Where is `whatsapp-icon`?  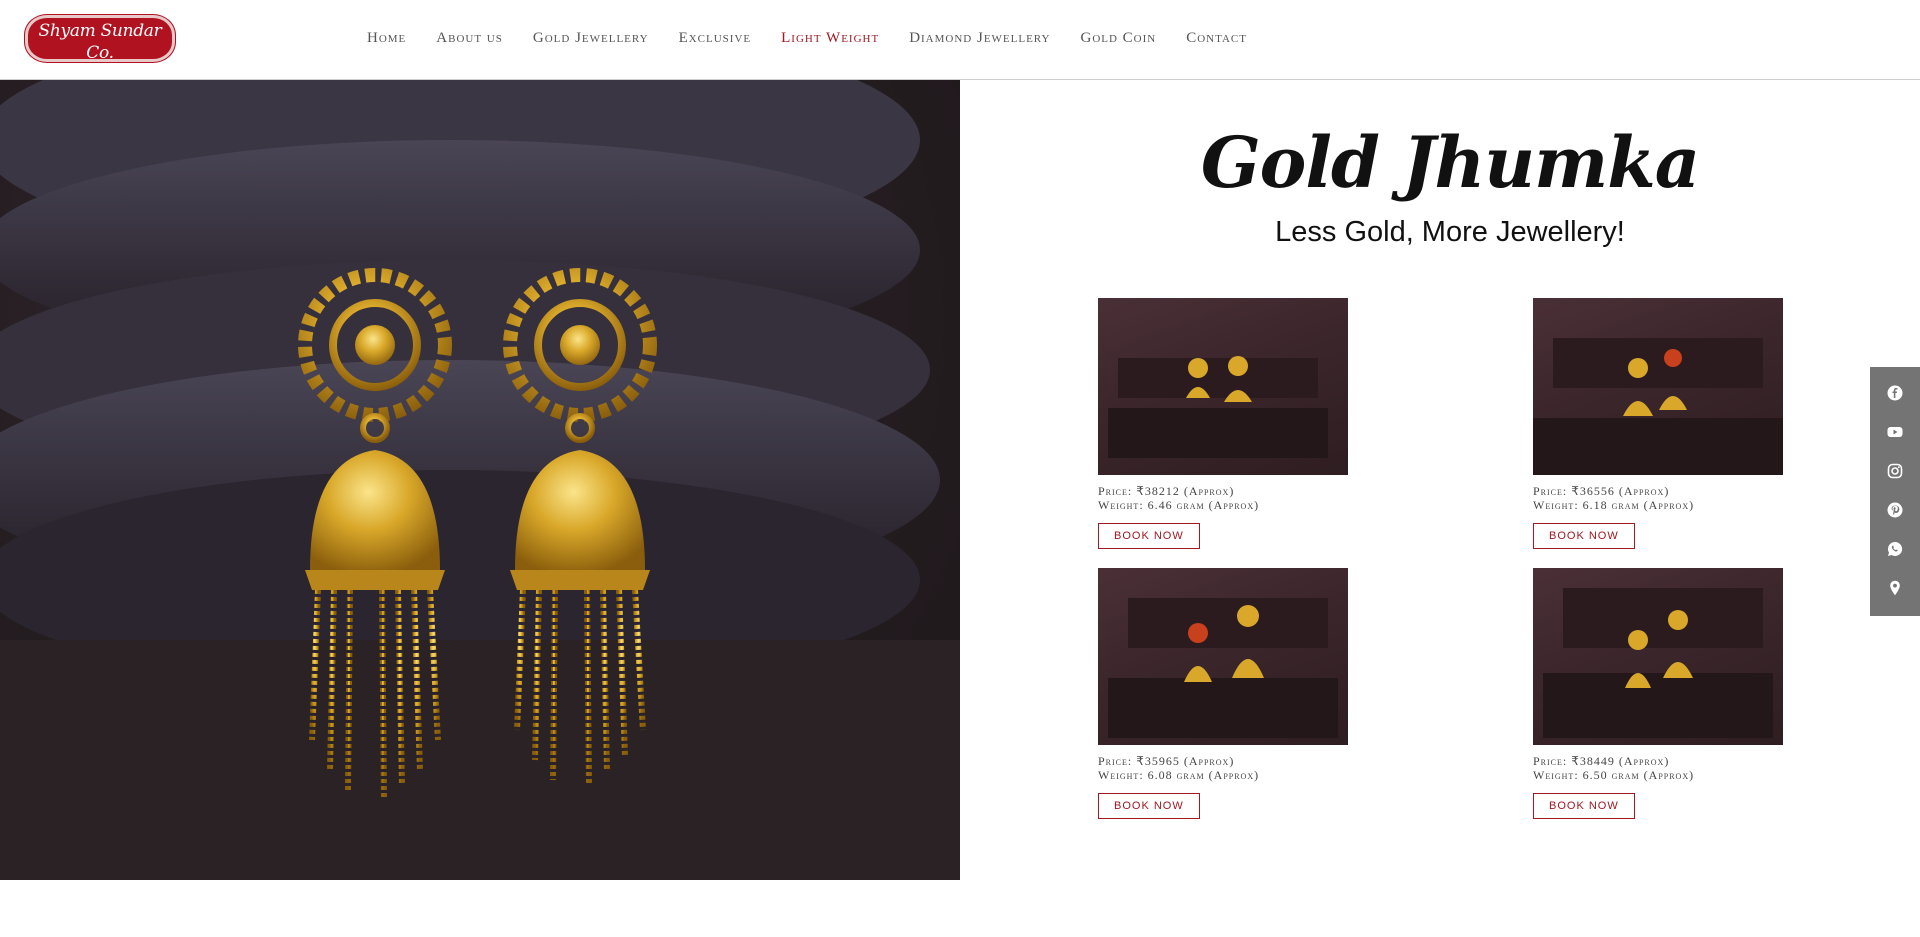 whatsapp-icon is located at coordinates (1895, 549).